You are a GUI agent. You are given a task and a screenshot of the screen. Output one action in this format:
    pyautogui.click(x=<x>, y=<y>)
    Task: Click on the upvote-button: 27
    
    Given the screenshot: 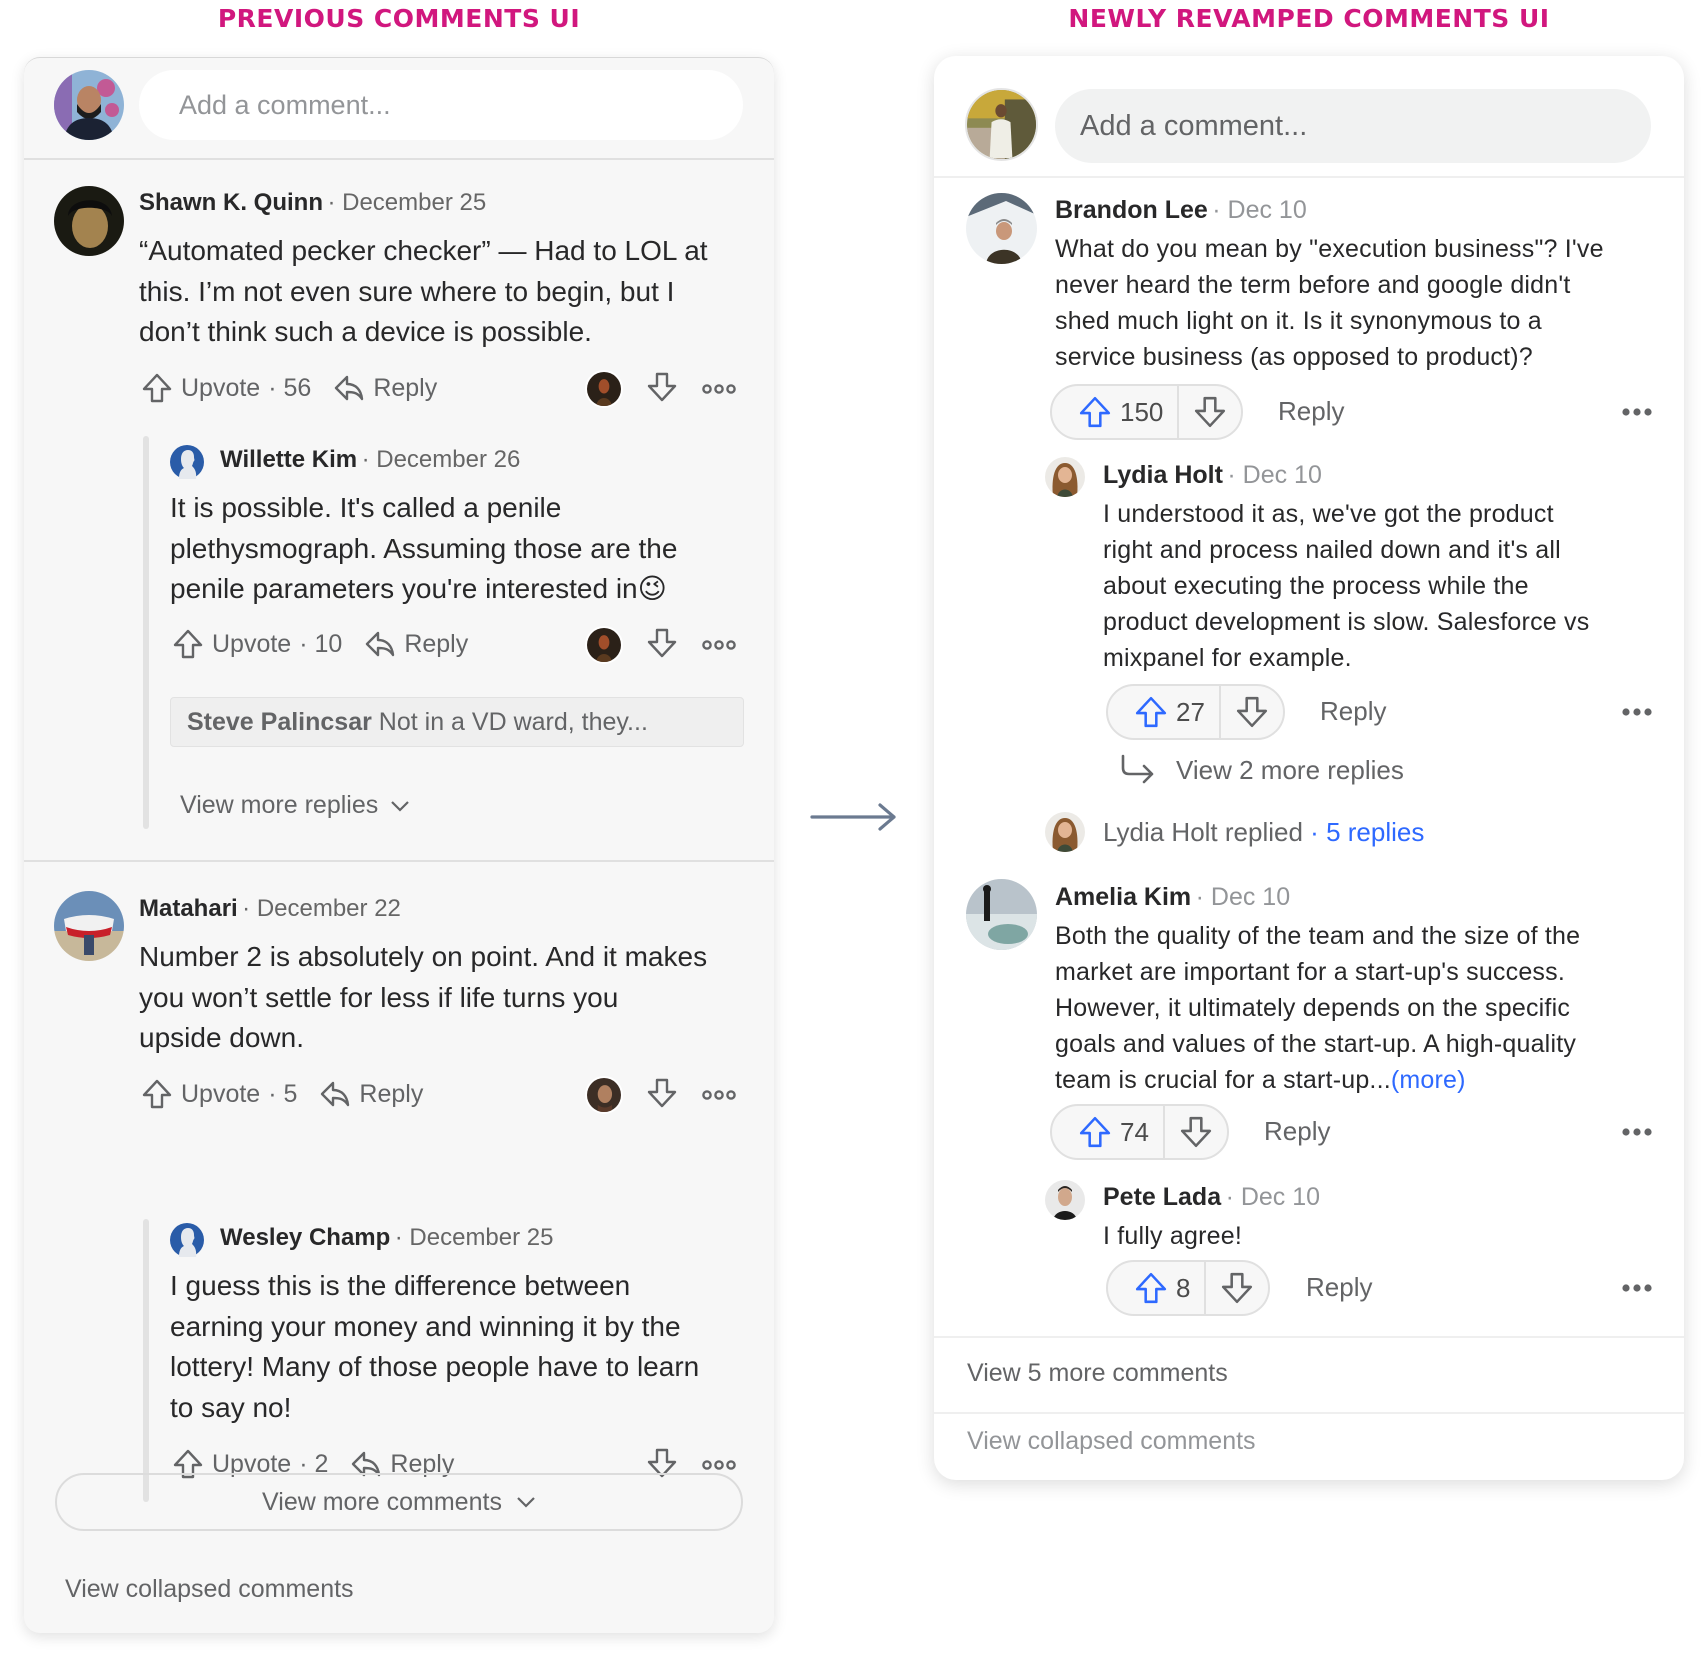 What is the action you would take?
    pyautogui.click(x=1164, y=712)
    